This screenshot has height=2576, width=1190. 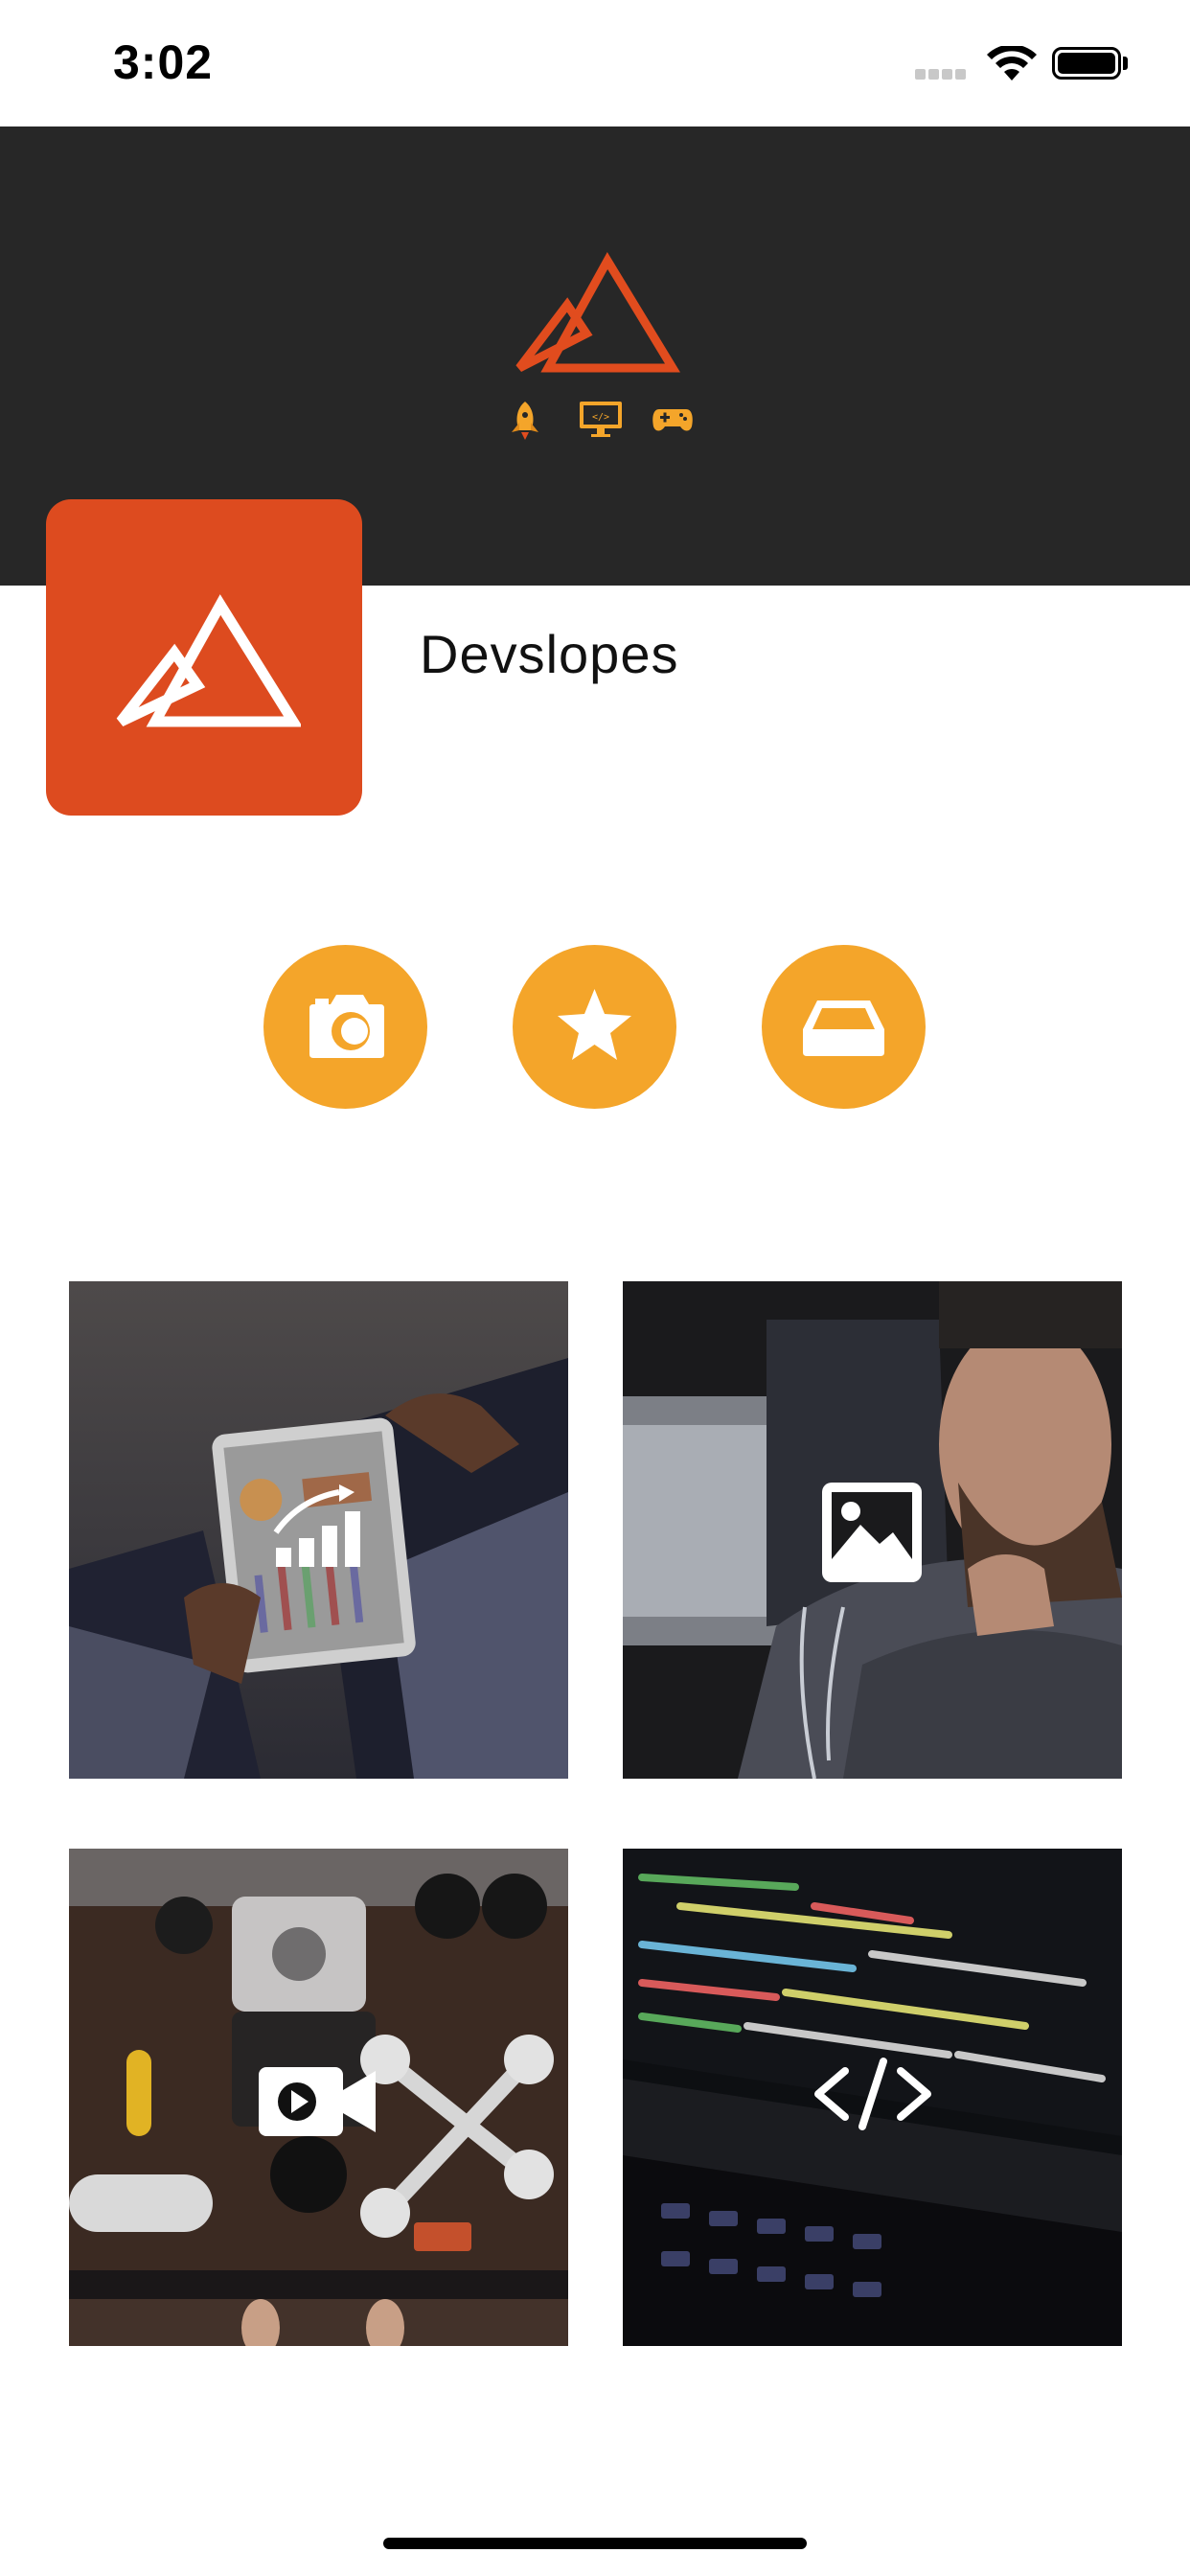 What do you see at coordinates (163, 62) in the screenshot?
I see `status-time: 3:02` at bounding box center [163, 62].